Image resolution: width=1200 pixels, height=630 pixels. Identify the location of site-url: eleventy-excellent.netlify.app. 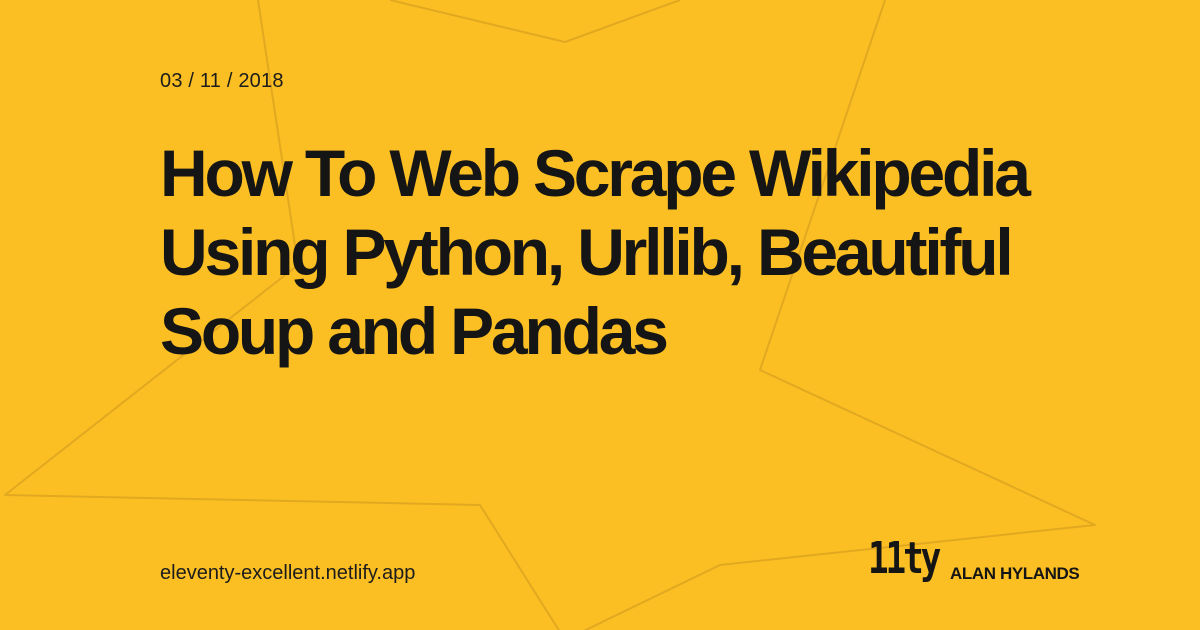
(288, 573).